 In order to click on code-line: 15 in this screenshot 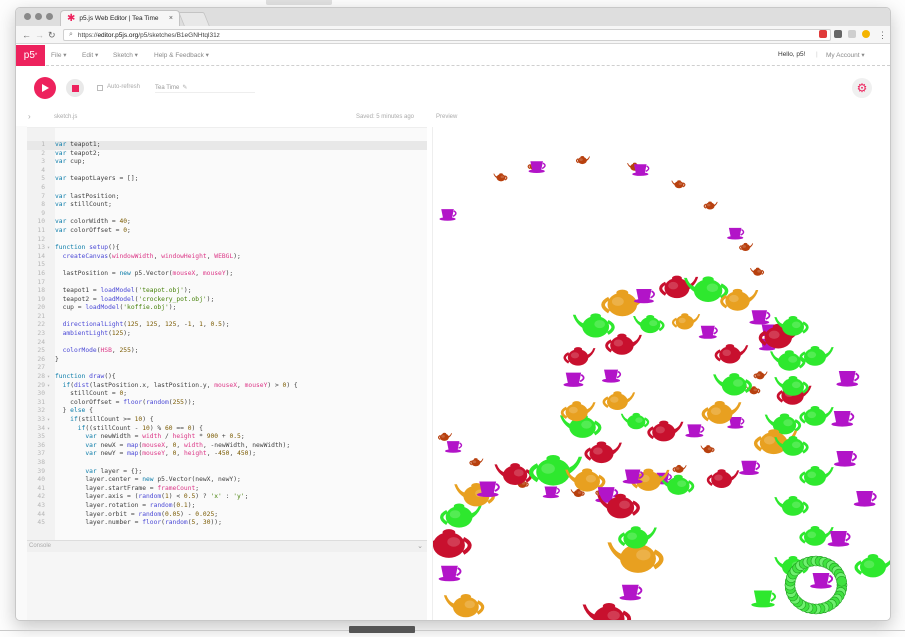, I will do `click(227, 265)`.